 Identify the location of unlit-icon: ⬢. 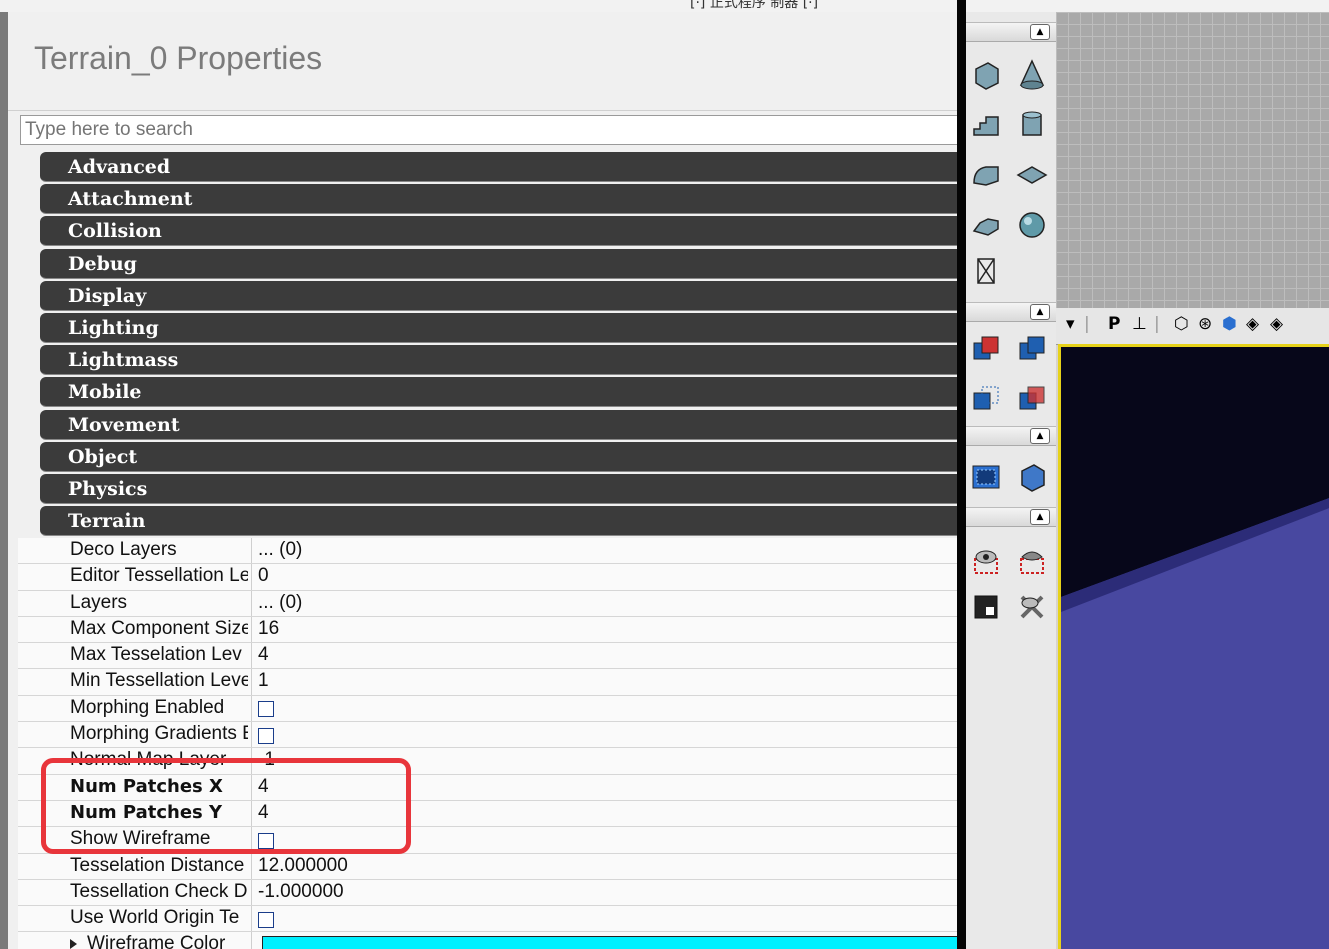
(1229, 324).